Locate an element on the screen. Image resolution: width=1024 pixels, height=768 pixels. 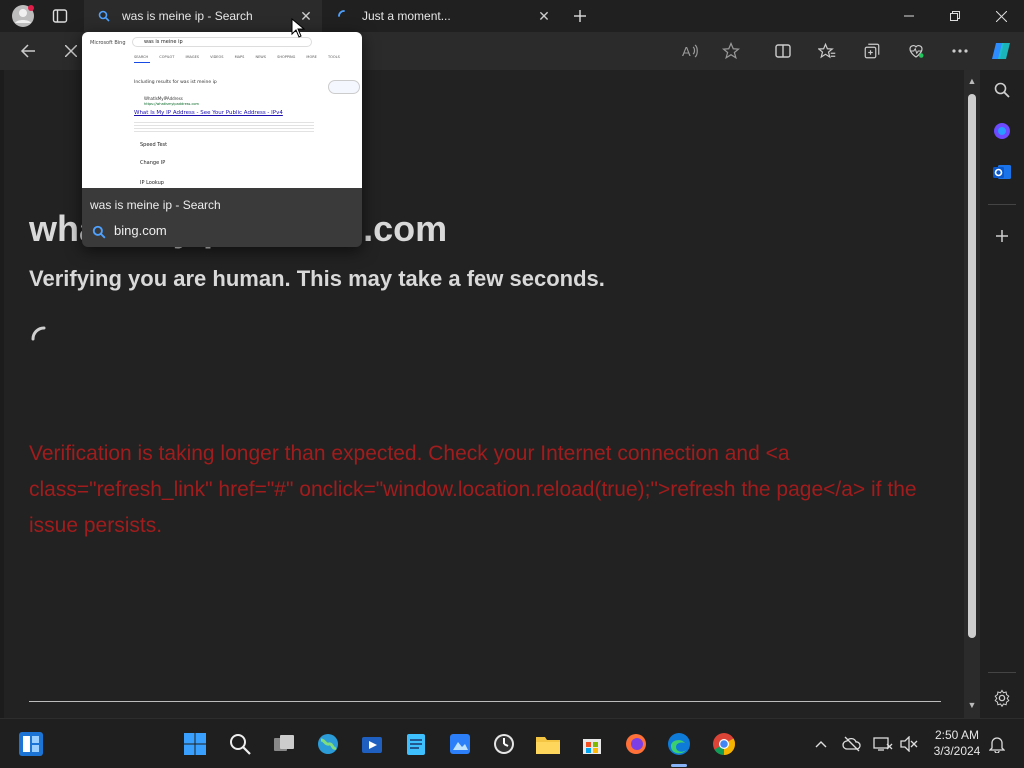
volume-muted-status is located at coordinates (909, 744).